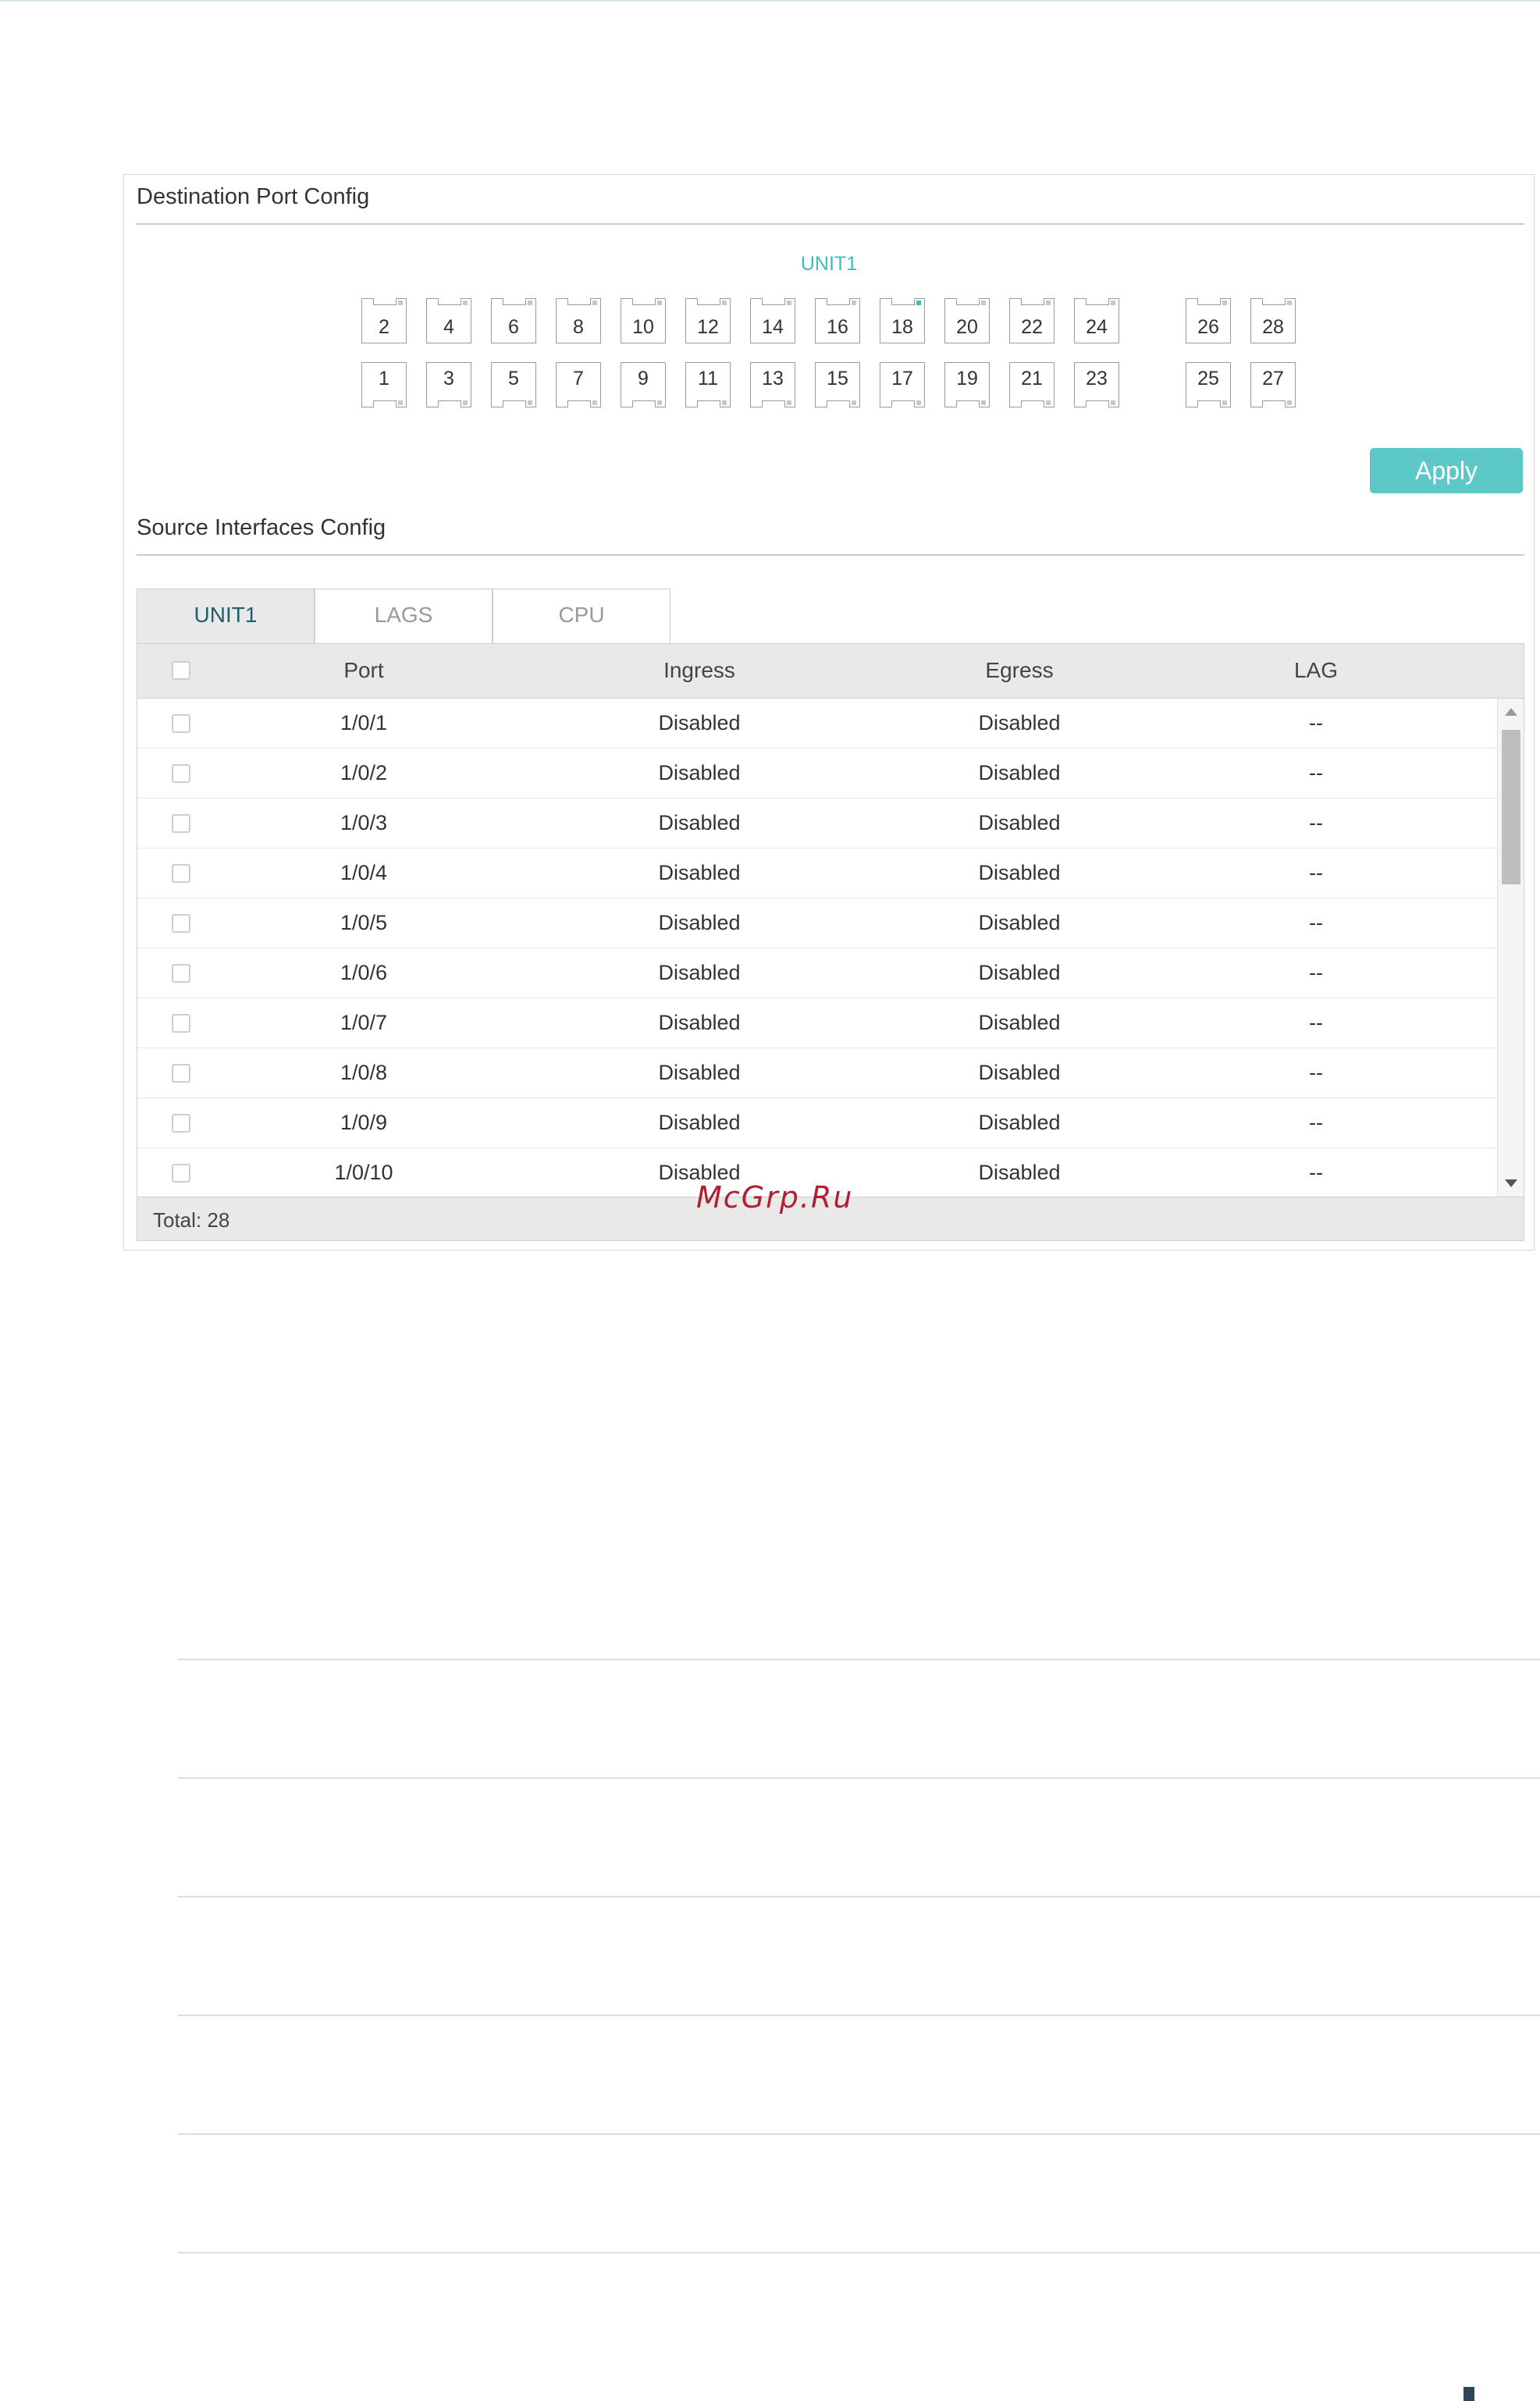 Image resolution: width=1540 pixels, height=2401 pixels. What do you see at coordinates (513, 378) in the screenshot?
I see `port-number: 5` at bounding box center [513, 378].